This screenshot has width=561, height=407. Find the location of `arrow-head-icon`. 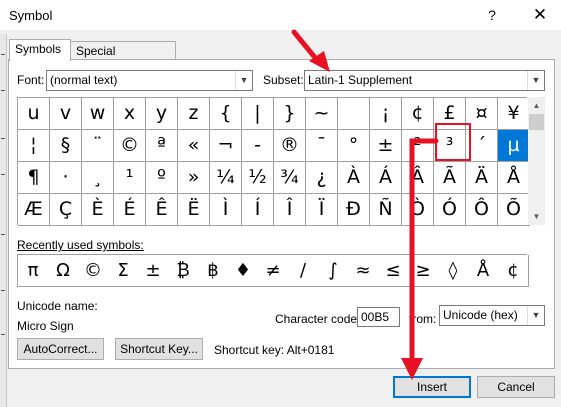

arrow-head-icon is located at coordinates (412, 369).